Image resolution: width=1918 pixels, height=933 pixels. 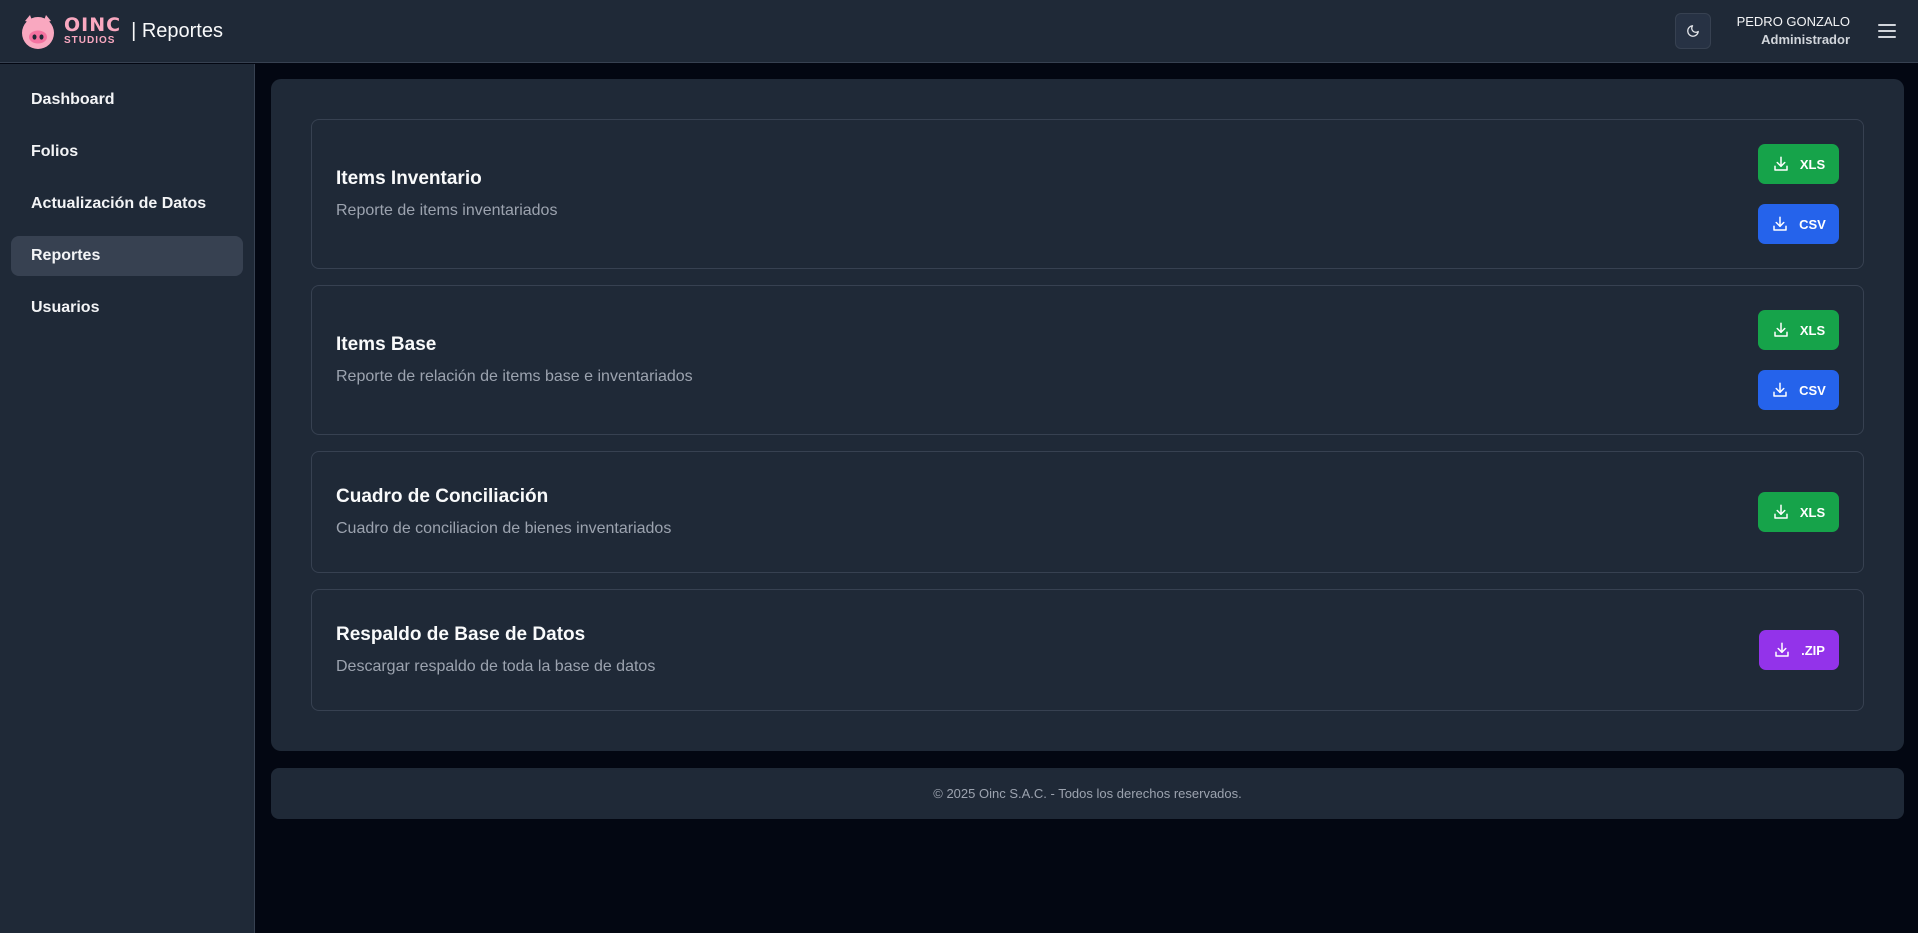 What do you see at coordinates (442, 496) in the screenshot?
I see `report-title: Cuadro de Conciliación` at bounding box center [442, 496].